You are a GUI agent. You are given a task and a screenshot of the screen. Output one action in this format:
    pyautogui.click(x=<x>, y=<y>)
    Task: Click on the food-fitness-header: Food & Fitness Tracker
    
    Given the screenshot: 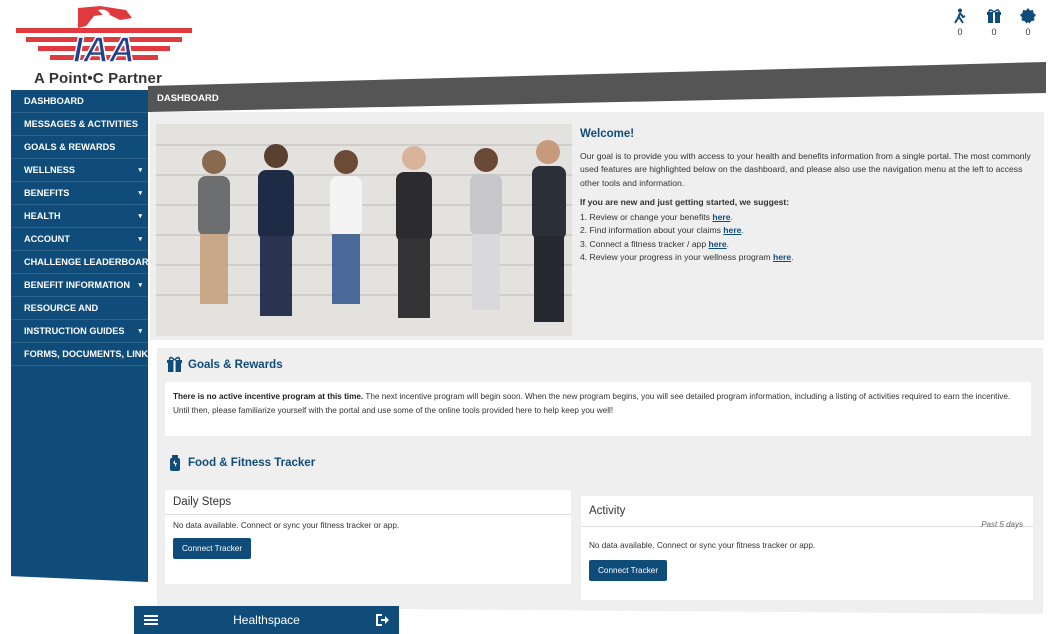 What is the action you would take?
    pyautogui.click(x=241, y=462)
    